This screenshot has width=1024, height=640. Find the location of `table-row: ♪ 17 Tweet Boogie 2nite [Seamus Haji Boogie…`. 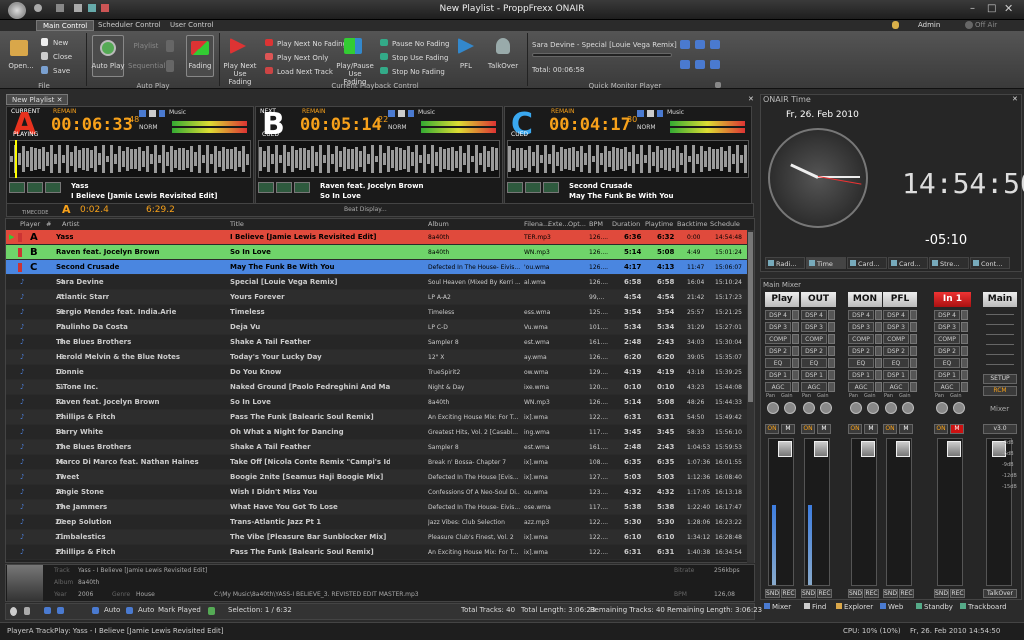

table-row: ♪ 17 Tweet Boogie 2nite [Seamus Haji Boogie… is located at coordinates (376, 477).